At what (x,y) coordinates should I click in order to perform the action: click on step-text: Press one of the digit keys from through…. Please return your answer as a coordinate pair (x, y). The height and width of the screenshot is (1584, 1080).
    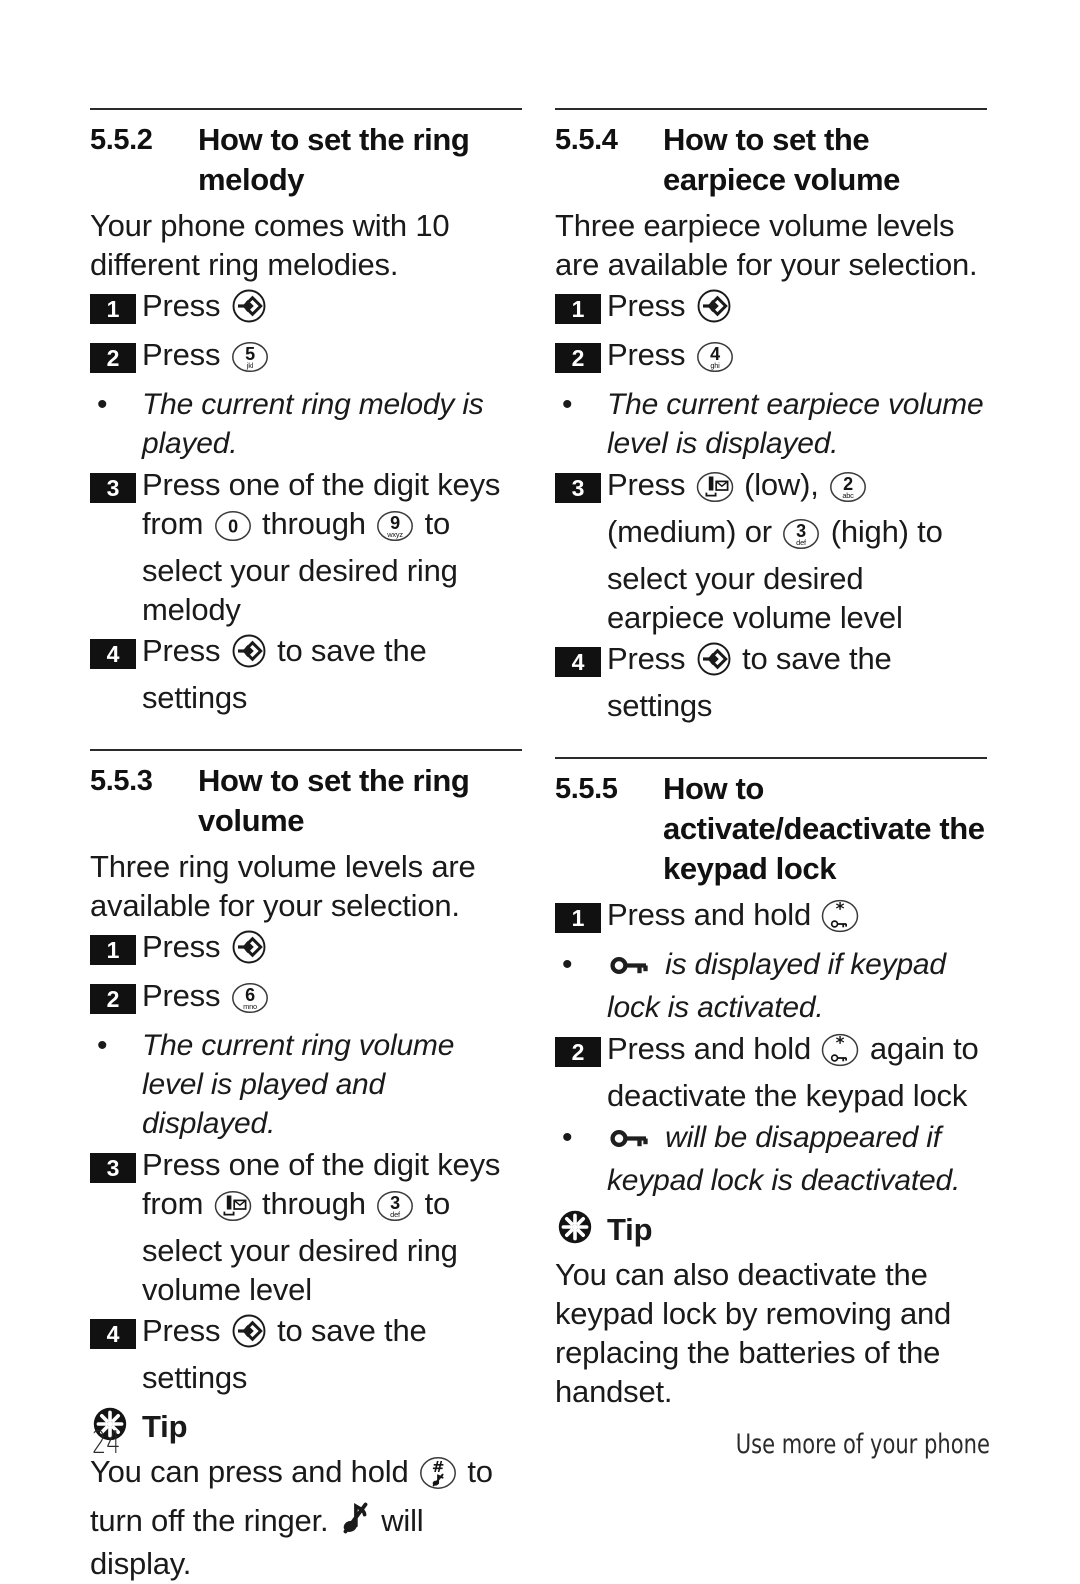
    Looking at the image, I should click on (332, 1227).